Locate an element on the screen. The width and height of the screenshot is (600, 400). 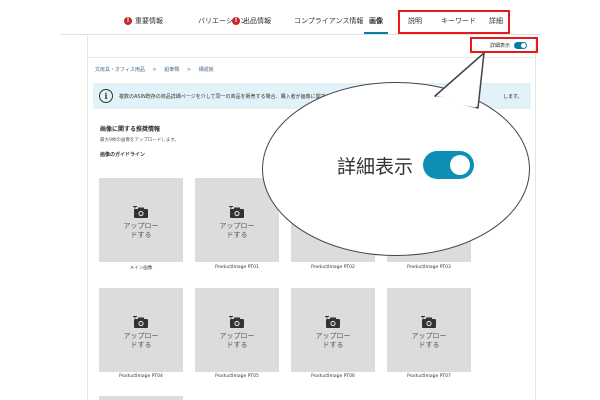
toggle-knob is located at coordinates (460, 165).